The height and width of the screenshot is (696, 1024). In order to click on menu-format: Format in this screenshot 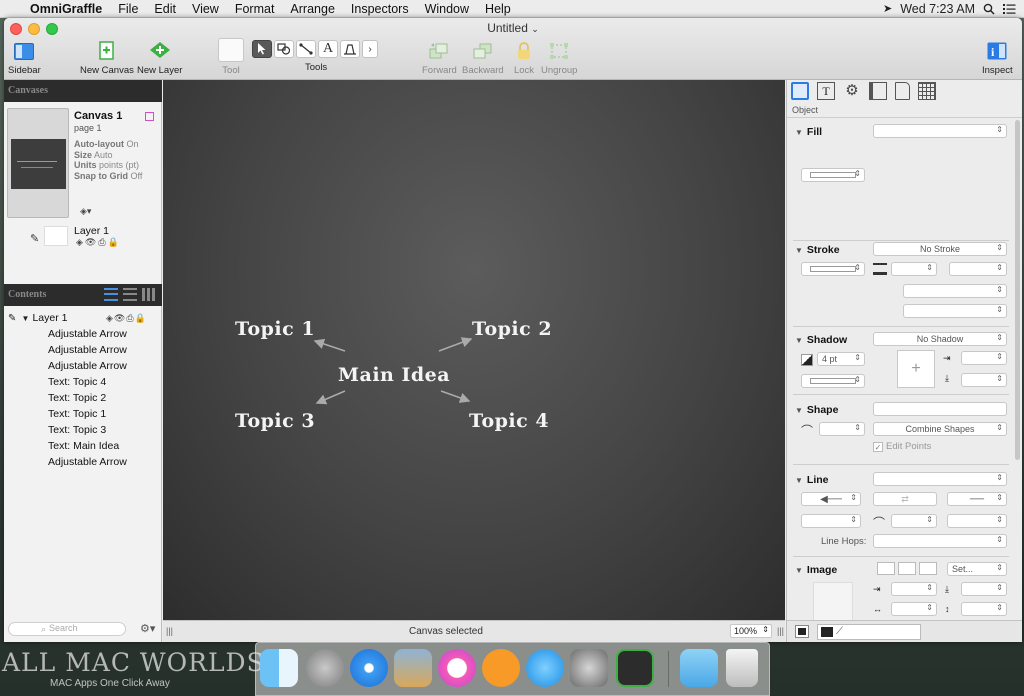, I will do `click(255, 9)`.